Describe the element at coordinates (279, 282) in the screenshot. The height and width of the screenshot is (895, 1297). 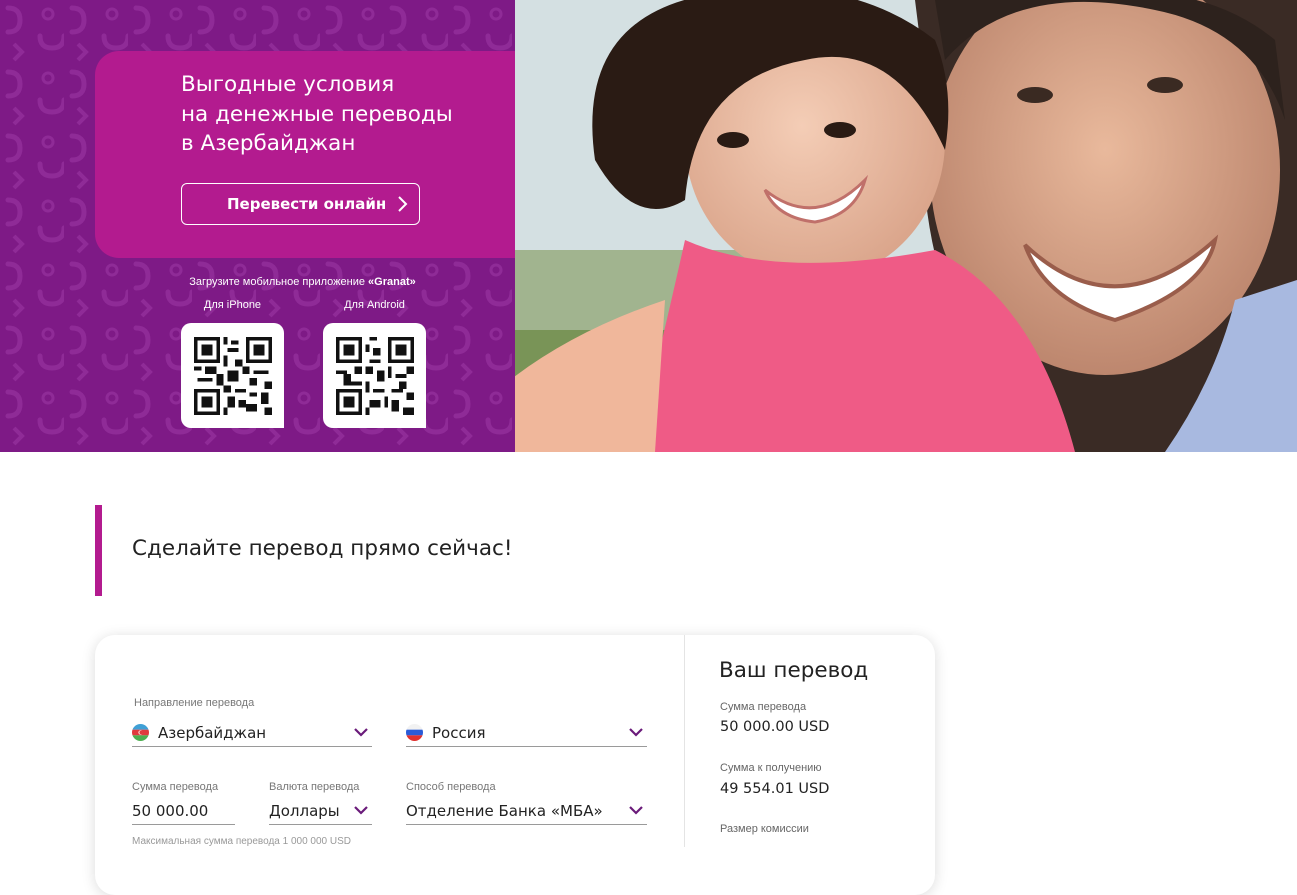
I see `app-caption-text: Загрузите мобильное приложение` at that location.